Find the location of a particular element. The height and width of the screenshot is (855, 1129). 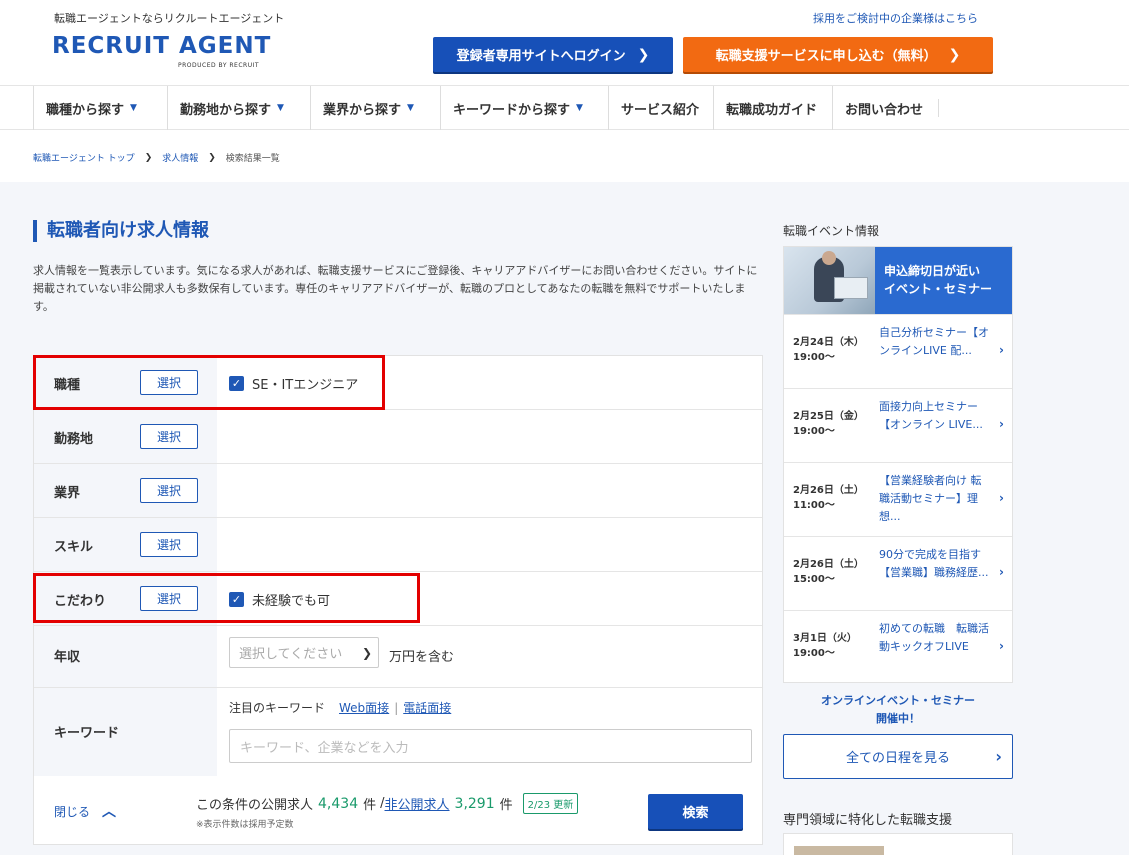

laptop-icon is located at coordinates (851, 288).